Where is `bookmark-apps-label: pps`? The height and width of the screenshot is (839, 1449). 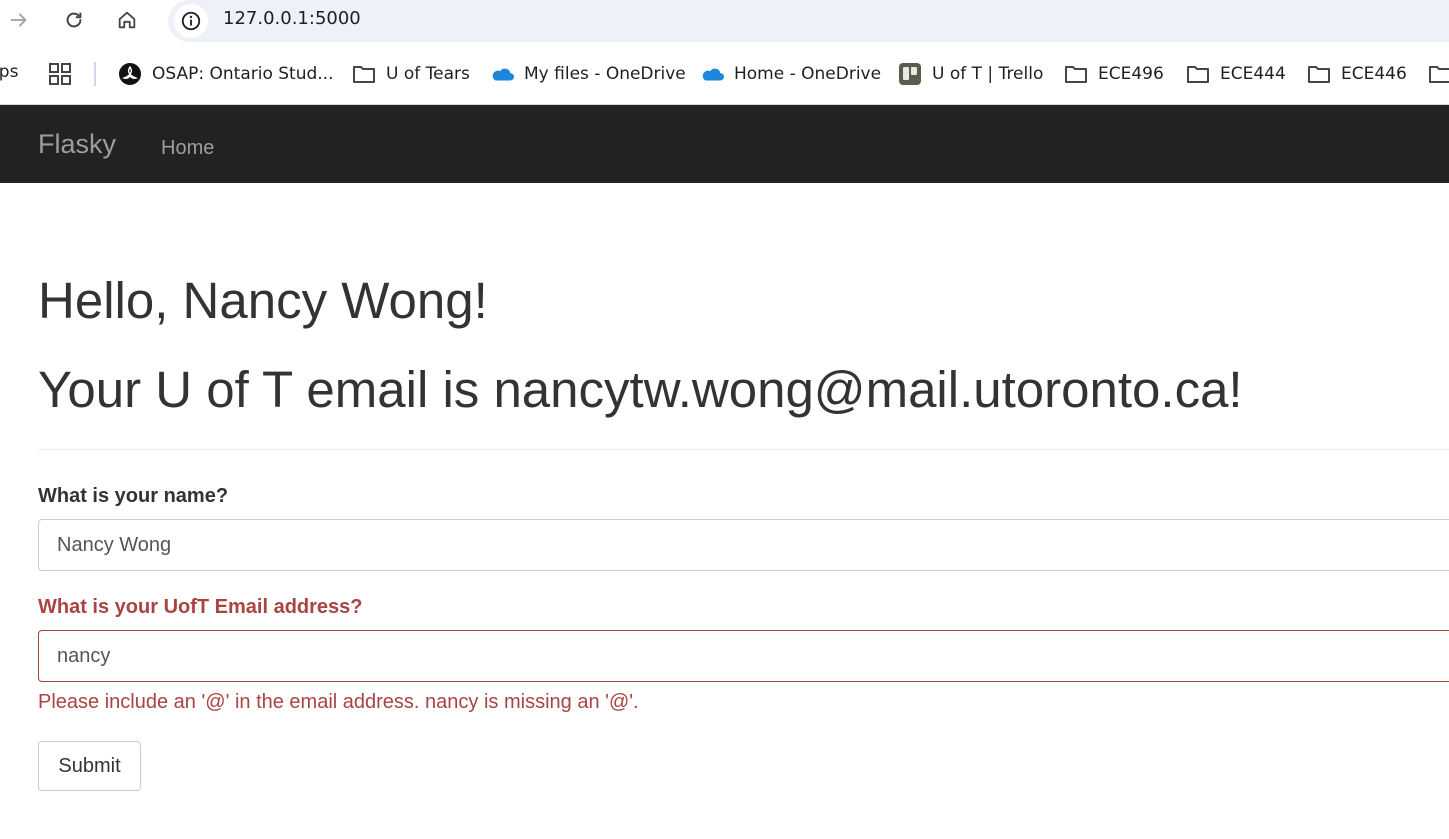 bookmark-apps-label: pps is located at coordinates (9, 72).